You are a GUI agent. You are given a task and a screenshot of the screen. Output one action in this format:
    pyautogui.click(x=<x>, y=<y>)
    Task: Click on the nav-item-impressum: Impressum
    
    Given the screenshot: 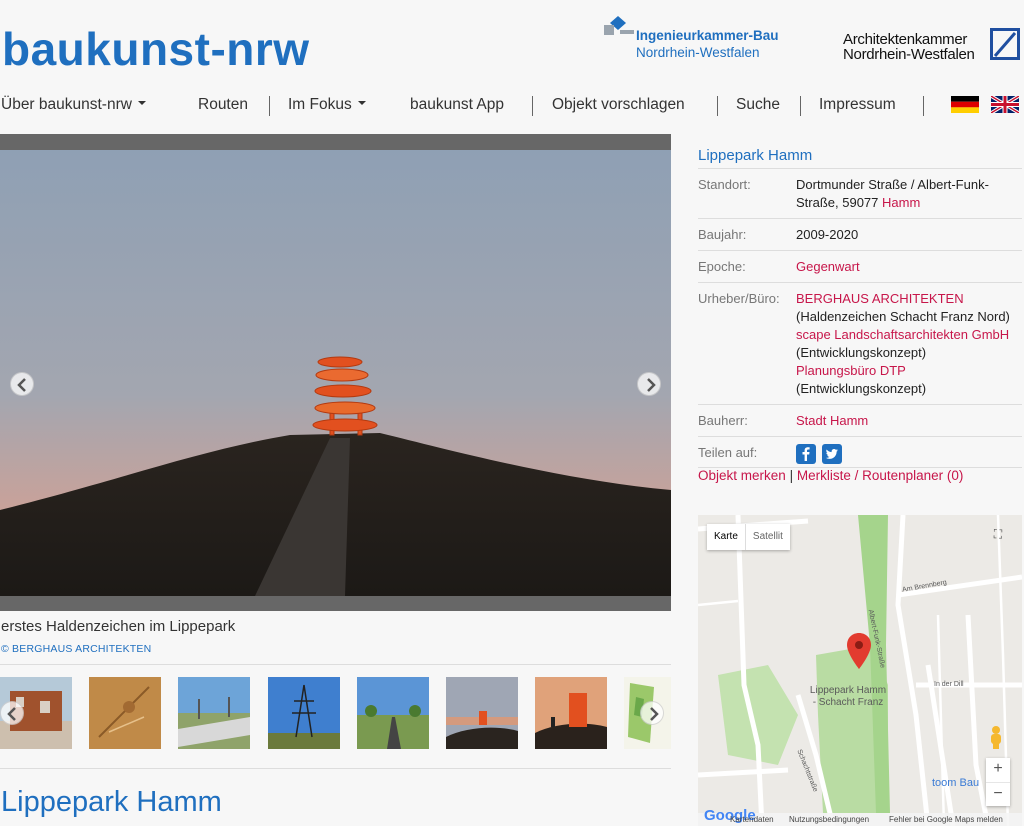 What is the action you would take?
    pyautogui.click(x=857, y=105)
    